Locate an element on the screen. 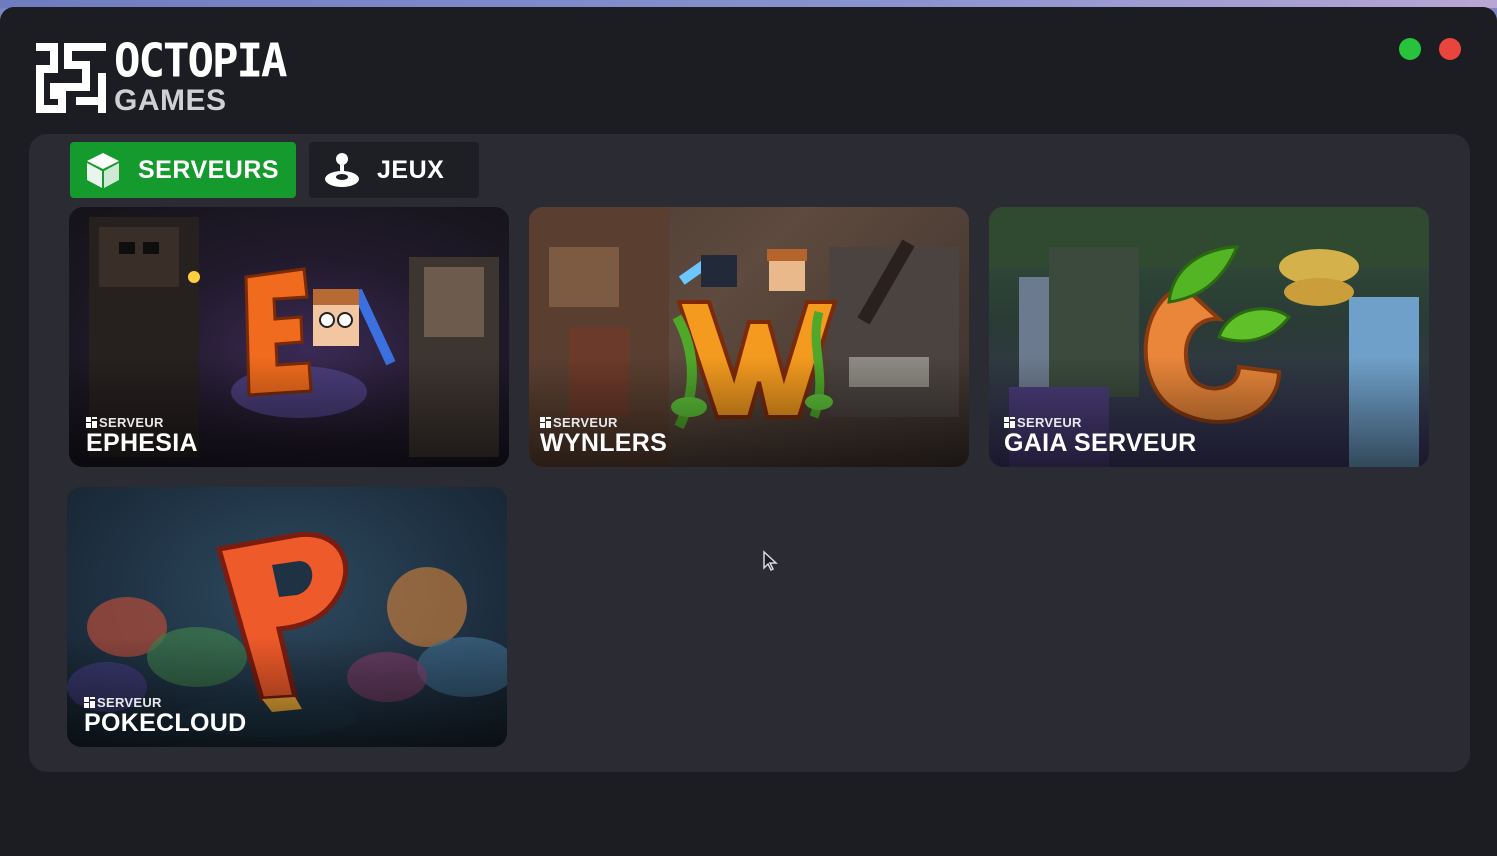 This screenshot has width=1497, height=856. server-card-pokecloud: SERVEUR POKECLOUD is located at coordinates (287, 617).